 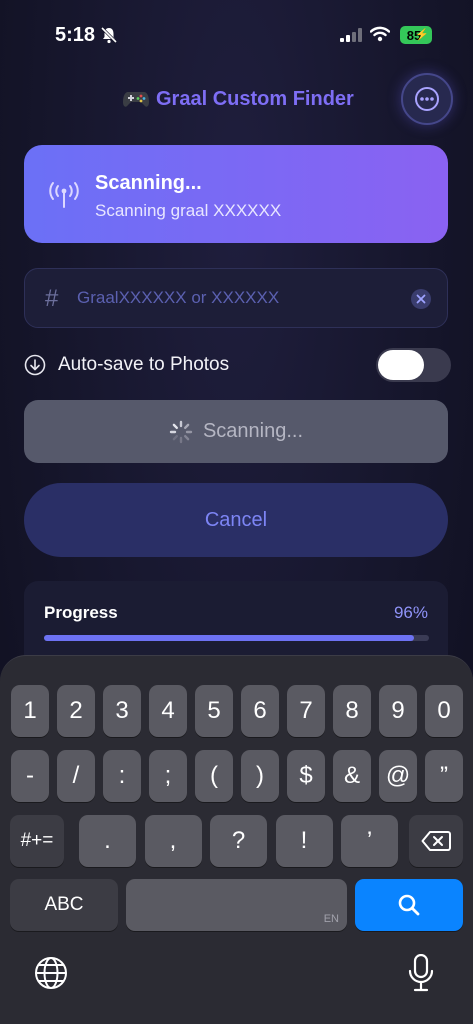 I want to click on progress-bar, so click(x=236, y=638).